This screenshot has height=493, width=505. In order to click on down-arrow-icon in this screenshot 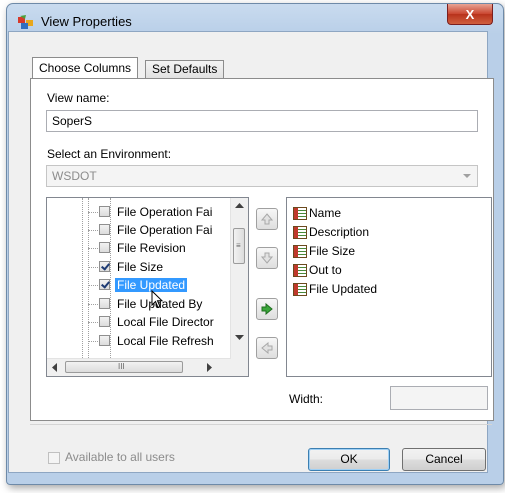, I will do `click(267, 258)`.